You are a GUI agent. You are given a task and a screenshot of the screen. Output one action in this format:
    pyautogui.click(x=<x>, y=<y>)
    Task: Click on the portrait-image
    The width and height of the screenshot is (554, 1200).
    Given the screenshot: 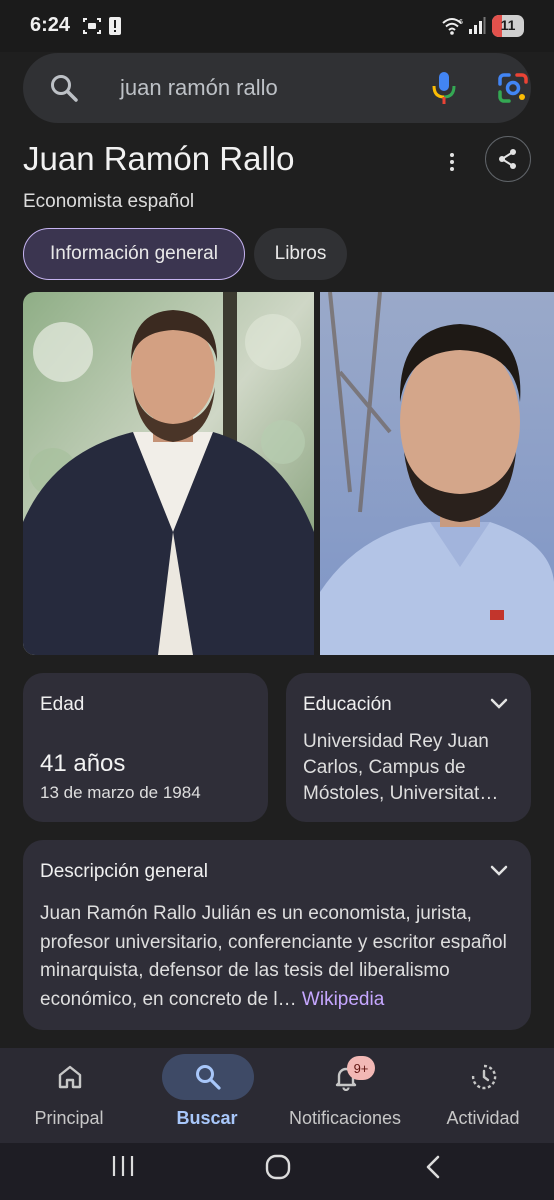 What is the action you would take?
    pyautogui.click(x=437, y=473)
    